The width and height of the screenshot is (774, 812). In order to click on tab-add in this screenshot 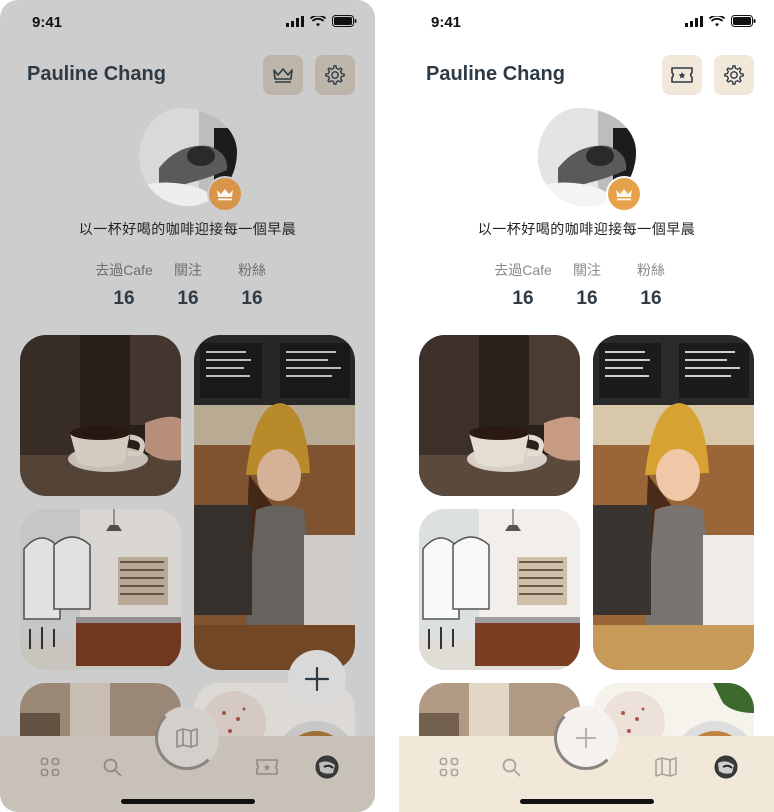, I will do `click(586, 738)`.